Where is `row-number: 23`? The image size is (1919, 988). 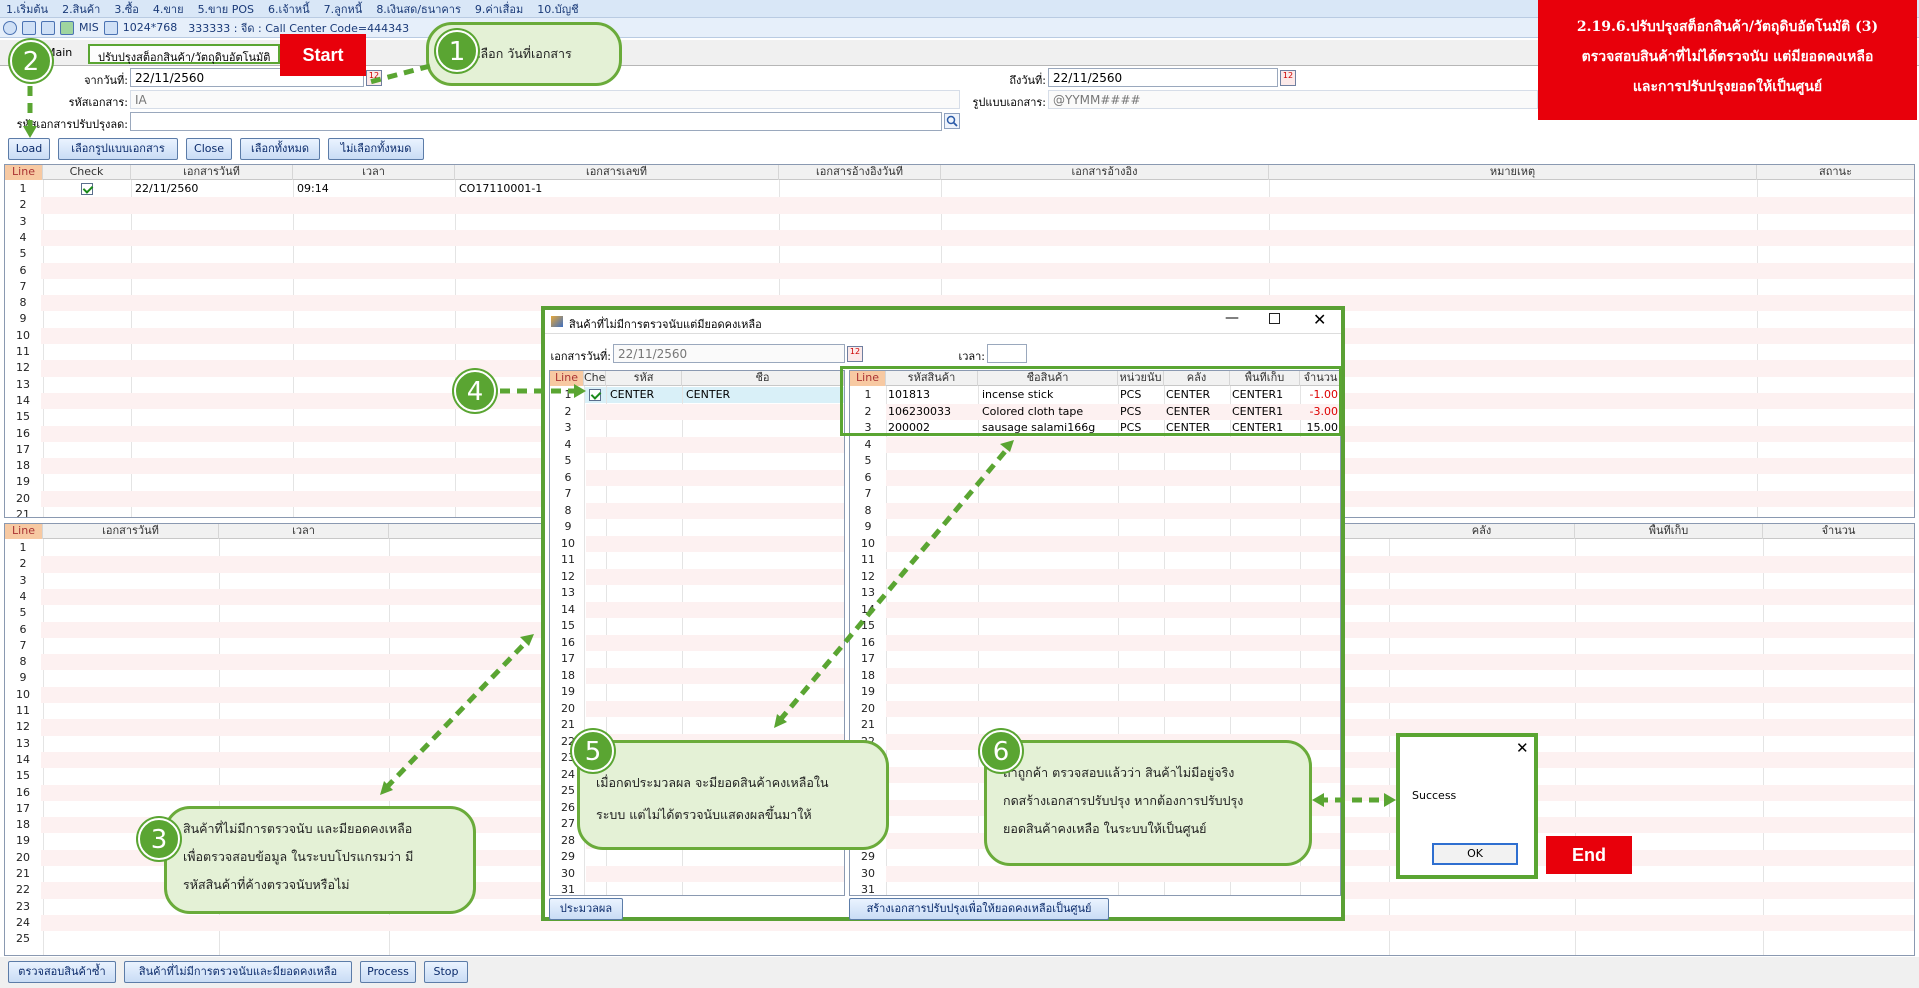
row-number: 23 is located at coordinates (23, 906).